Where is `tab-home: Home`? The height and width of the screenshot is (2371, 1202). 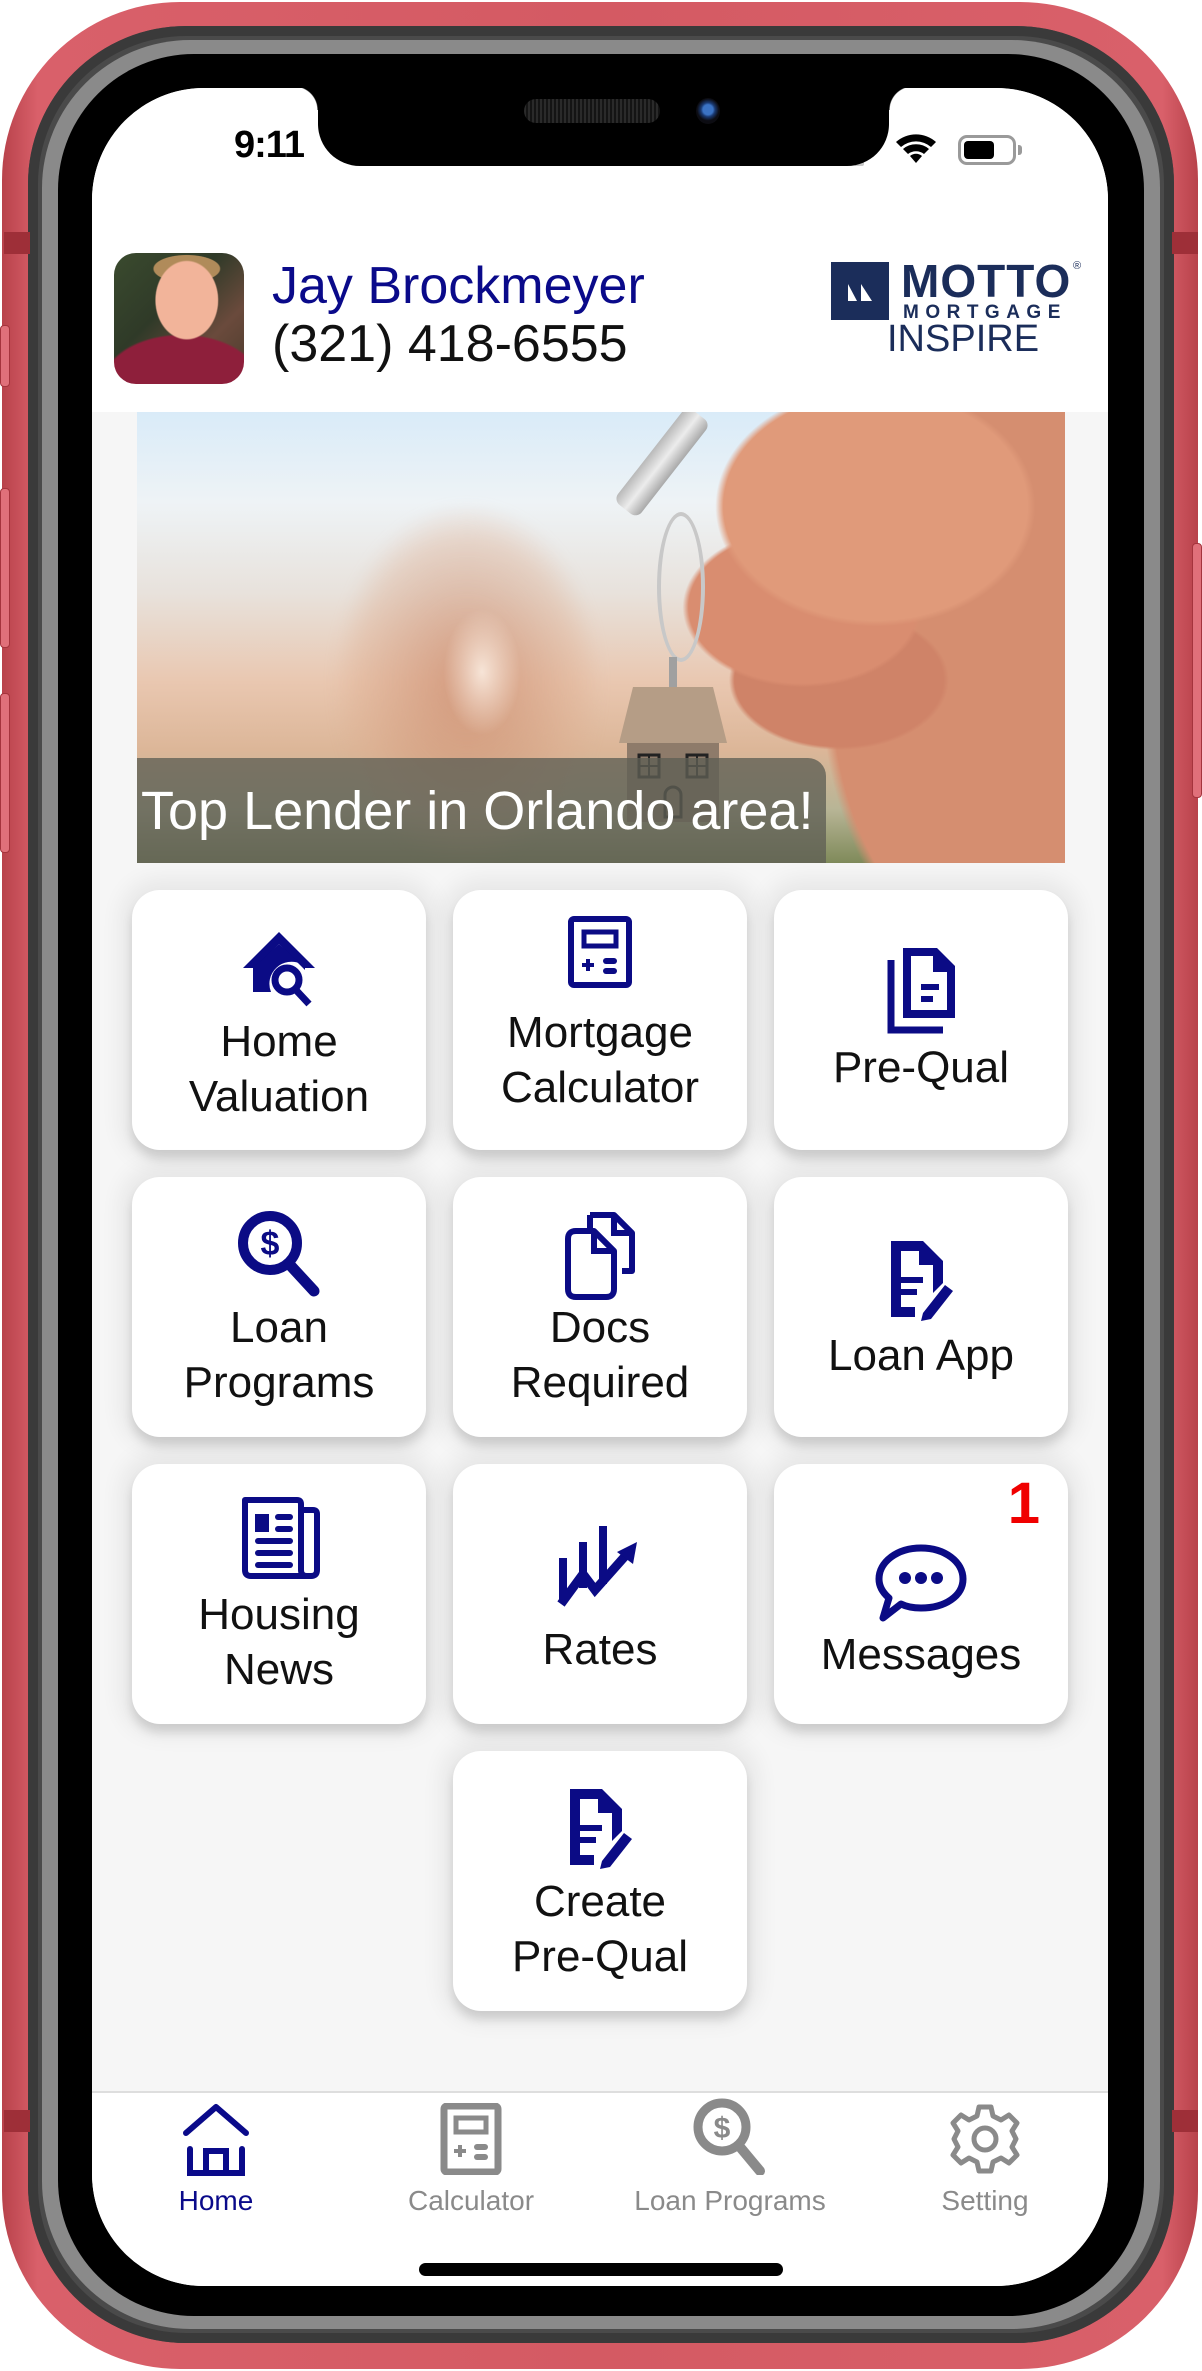 tab-home: Home is located at coordinates (216, 2168).